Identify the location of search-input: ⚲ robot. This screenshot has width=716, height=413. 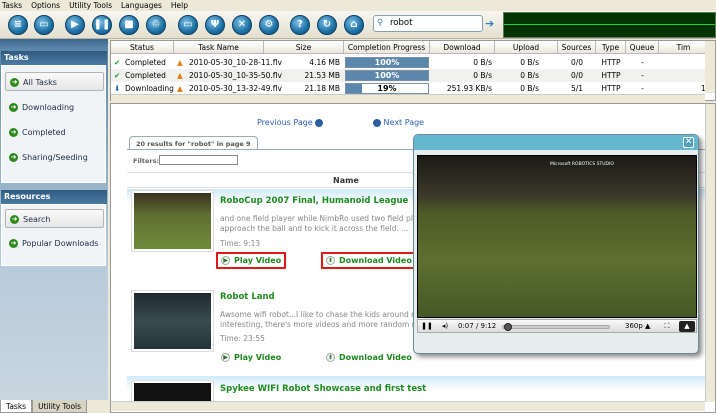
(428, 23).